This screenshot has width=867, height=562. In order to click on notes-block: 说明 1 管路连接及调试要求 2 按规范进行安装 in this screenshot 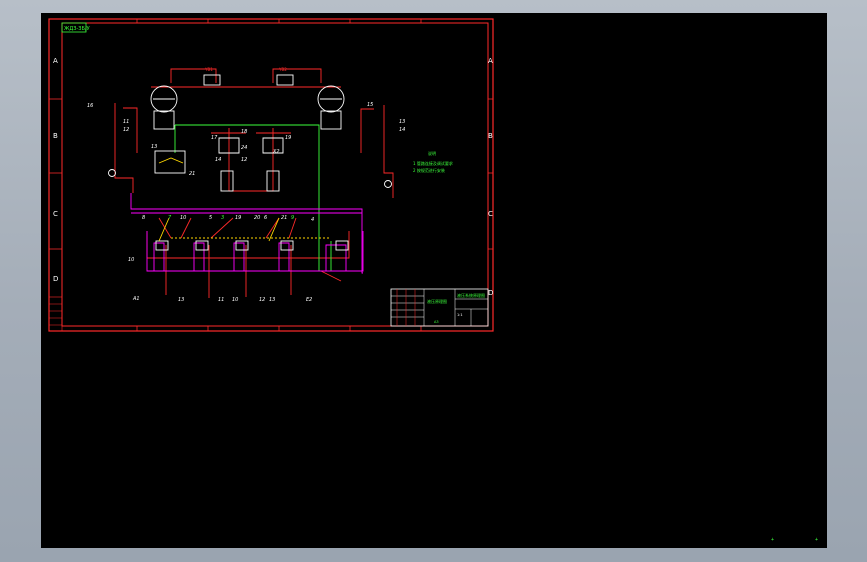, I will do `click(433, 161)`.